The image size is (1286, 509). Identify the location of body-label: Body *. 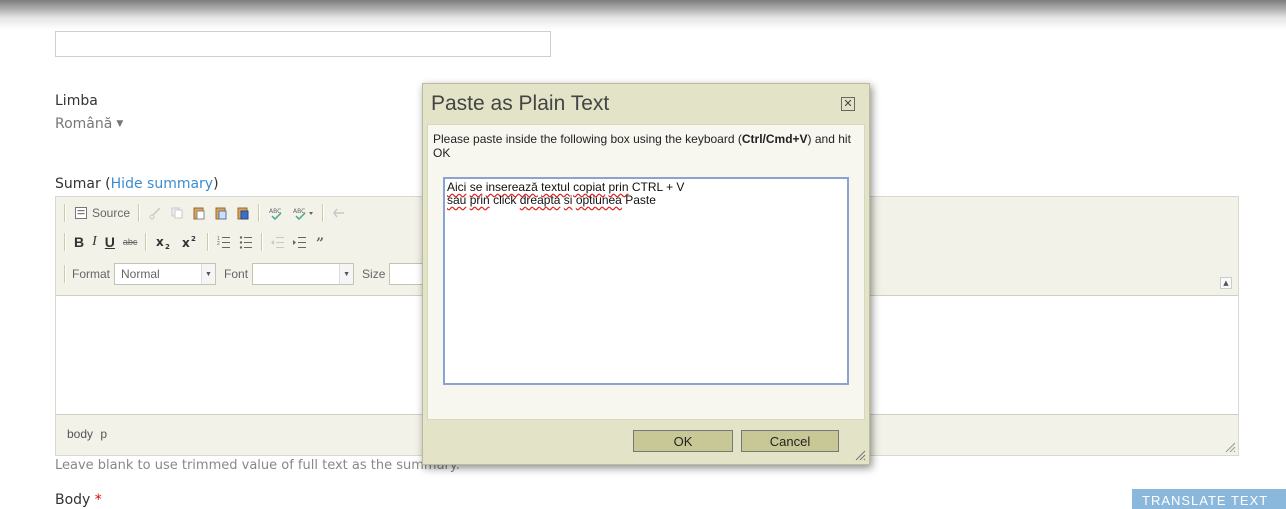
(78, 500).